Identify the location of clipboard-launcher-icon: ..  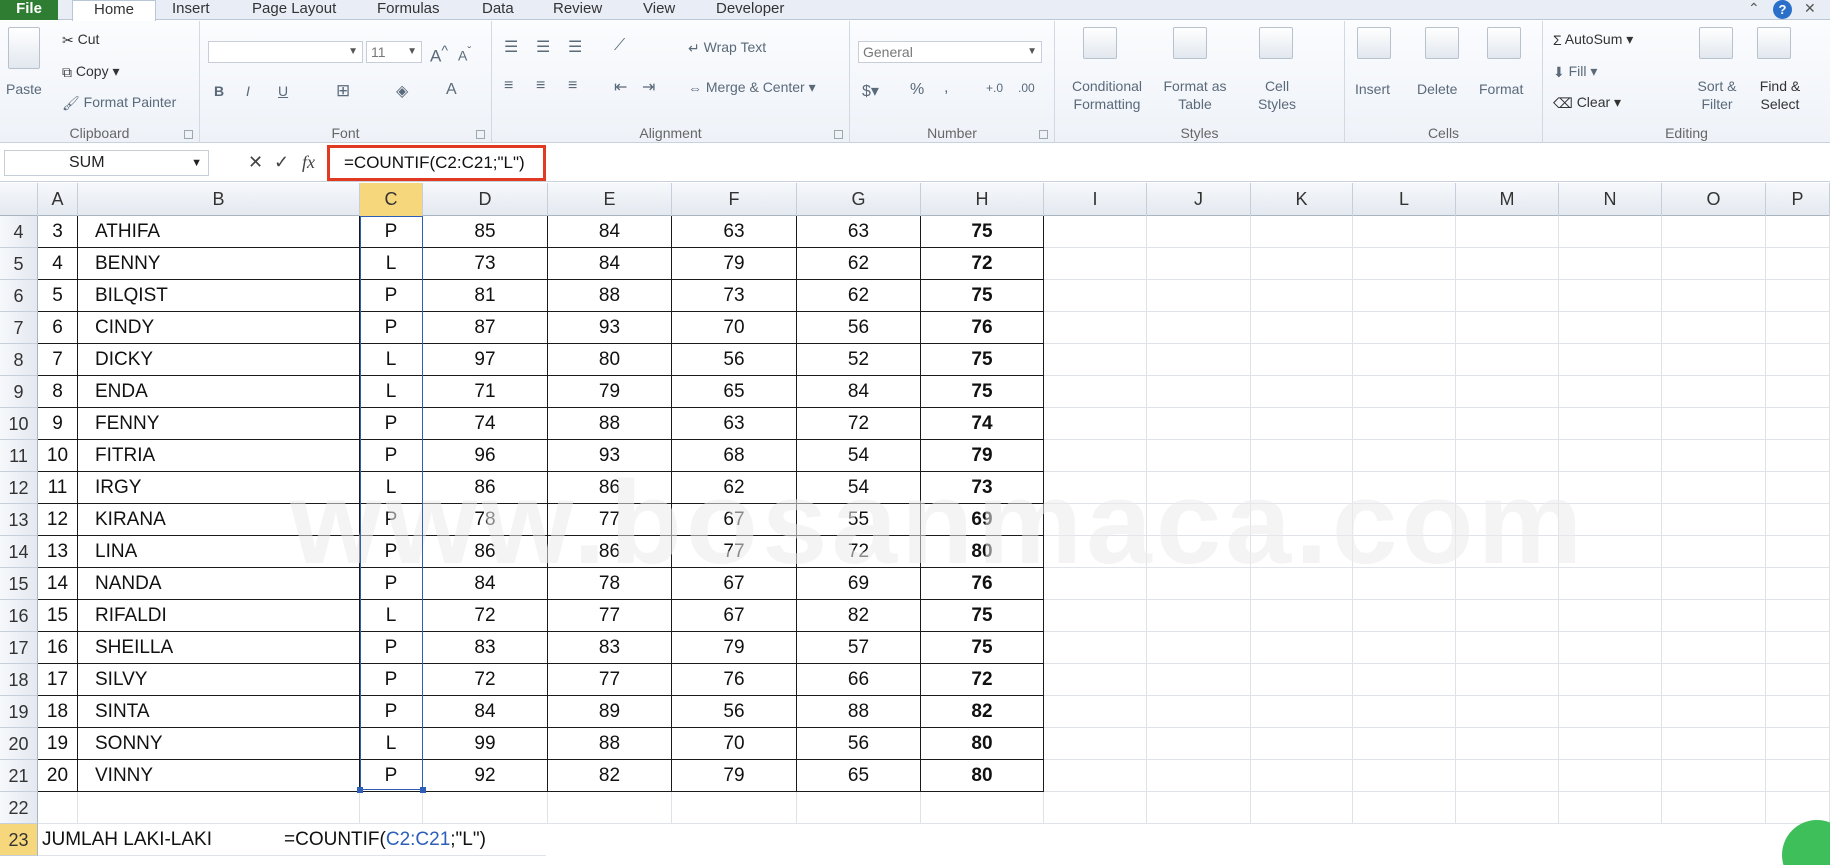
(188, 134).